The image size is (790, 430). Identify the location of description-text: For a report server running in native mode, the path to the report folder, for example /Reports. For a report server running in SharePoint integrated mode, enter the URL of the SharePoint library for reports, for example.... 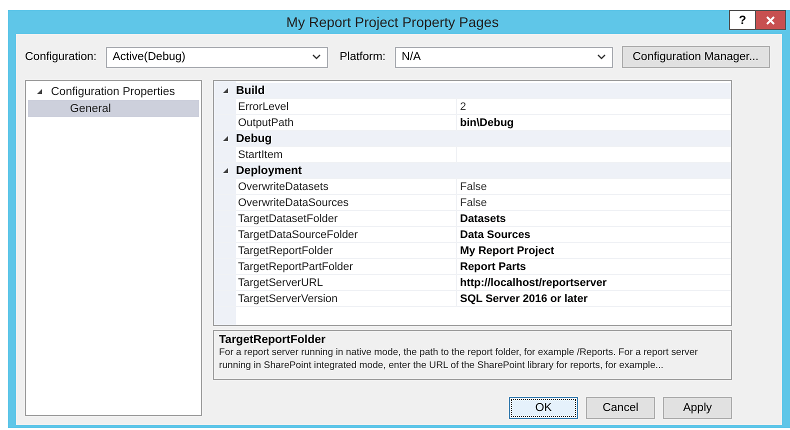
(459, 359).